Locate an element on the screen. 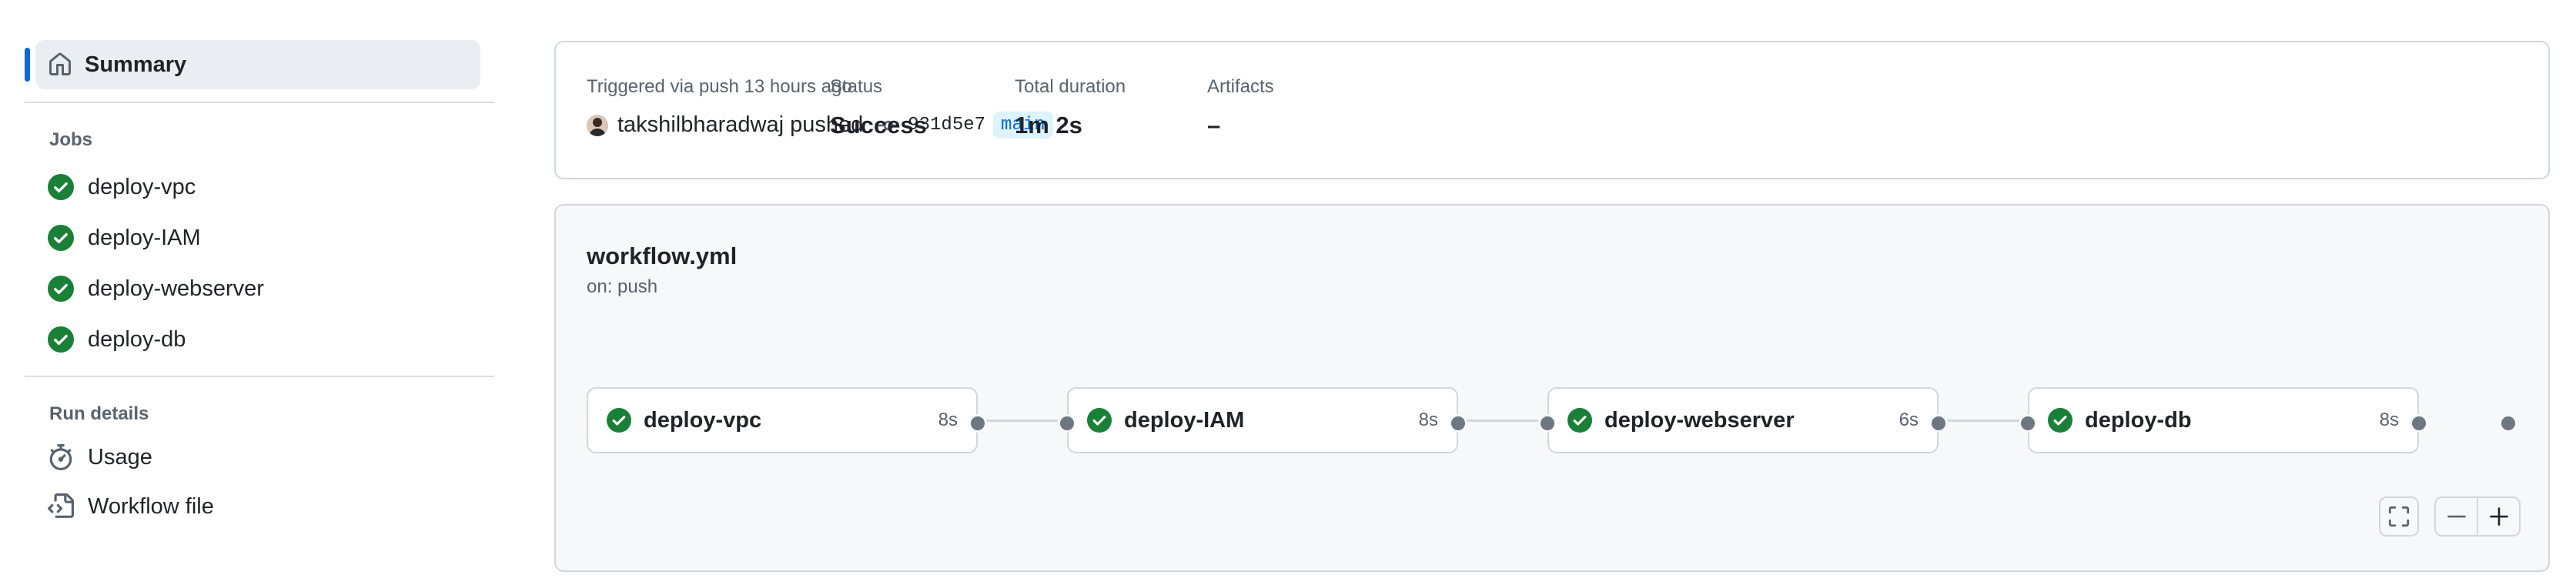 Image resolution: width=2576 pixels, height=585 pixels. artifacts-label: Artifacts is located at coordinates (1241, 86).